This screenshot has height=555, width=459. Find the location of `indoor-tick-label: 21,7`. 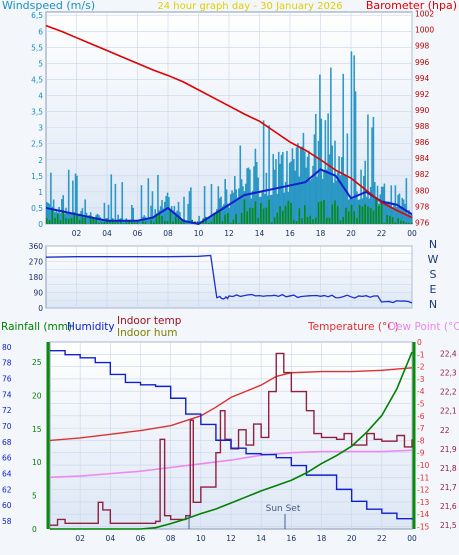

indoor-tick-label: 21,7 is located at coordinates (448, 487).